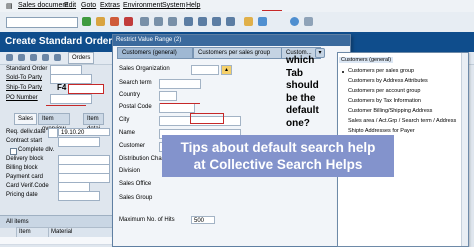 The height and width of the screenshot is (247, 474). Describe the element at coordinates (26, 132) in the screenshot. I see `req-deliv-date-label: Req. deliv.date` at that location.